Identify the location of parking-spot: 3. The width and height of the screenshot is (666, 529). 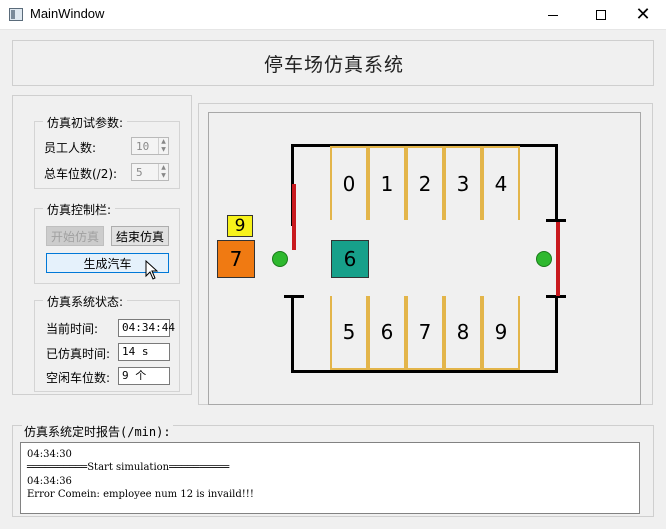
(463, 183).